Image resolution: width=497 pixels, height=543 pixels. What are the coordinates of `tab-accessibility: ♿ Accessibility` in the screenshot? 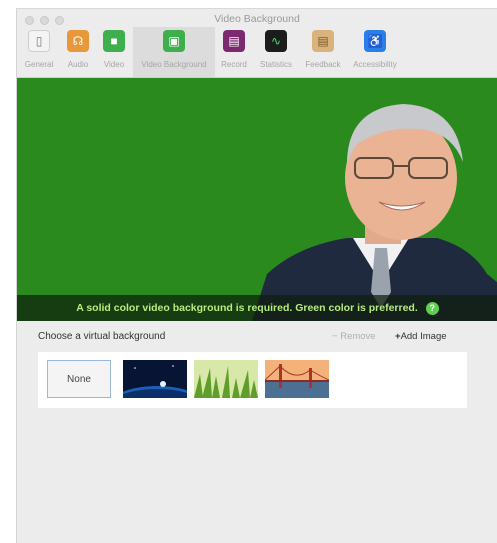 It's located at (375, 52).